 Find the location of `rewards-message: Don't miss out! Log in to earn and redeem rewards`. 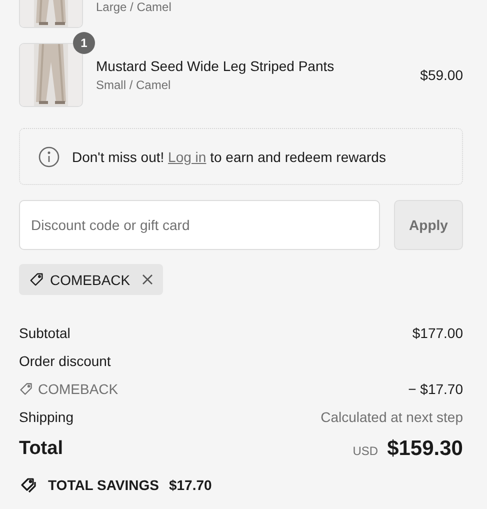

rewards-message: Don't miss out! Log in to earn and redeem rewards is located at coordinates (229, 156).